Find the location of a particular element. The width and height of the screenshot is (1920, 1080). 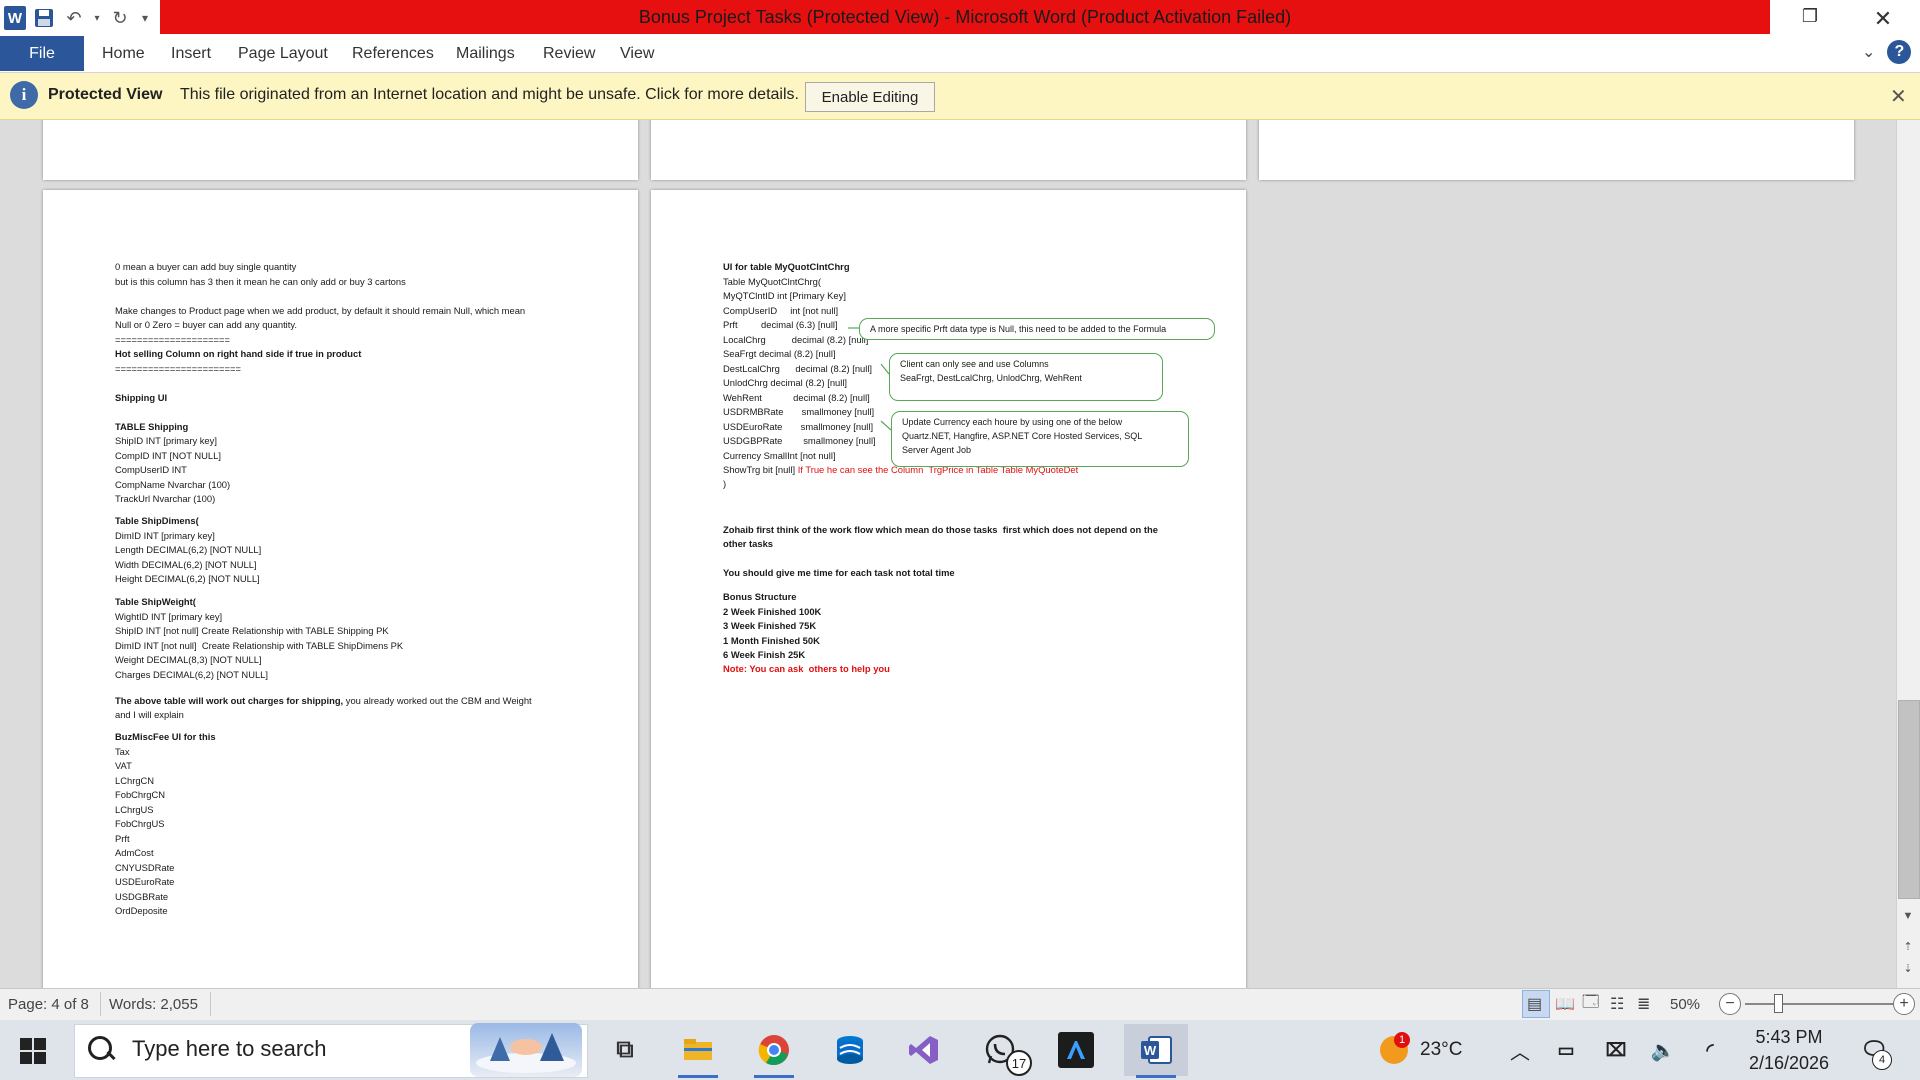

page-count: Page: 4 of 8 is located at coordinates (48, 1004).